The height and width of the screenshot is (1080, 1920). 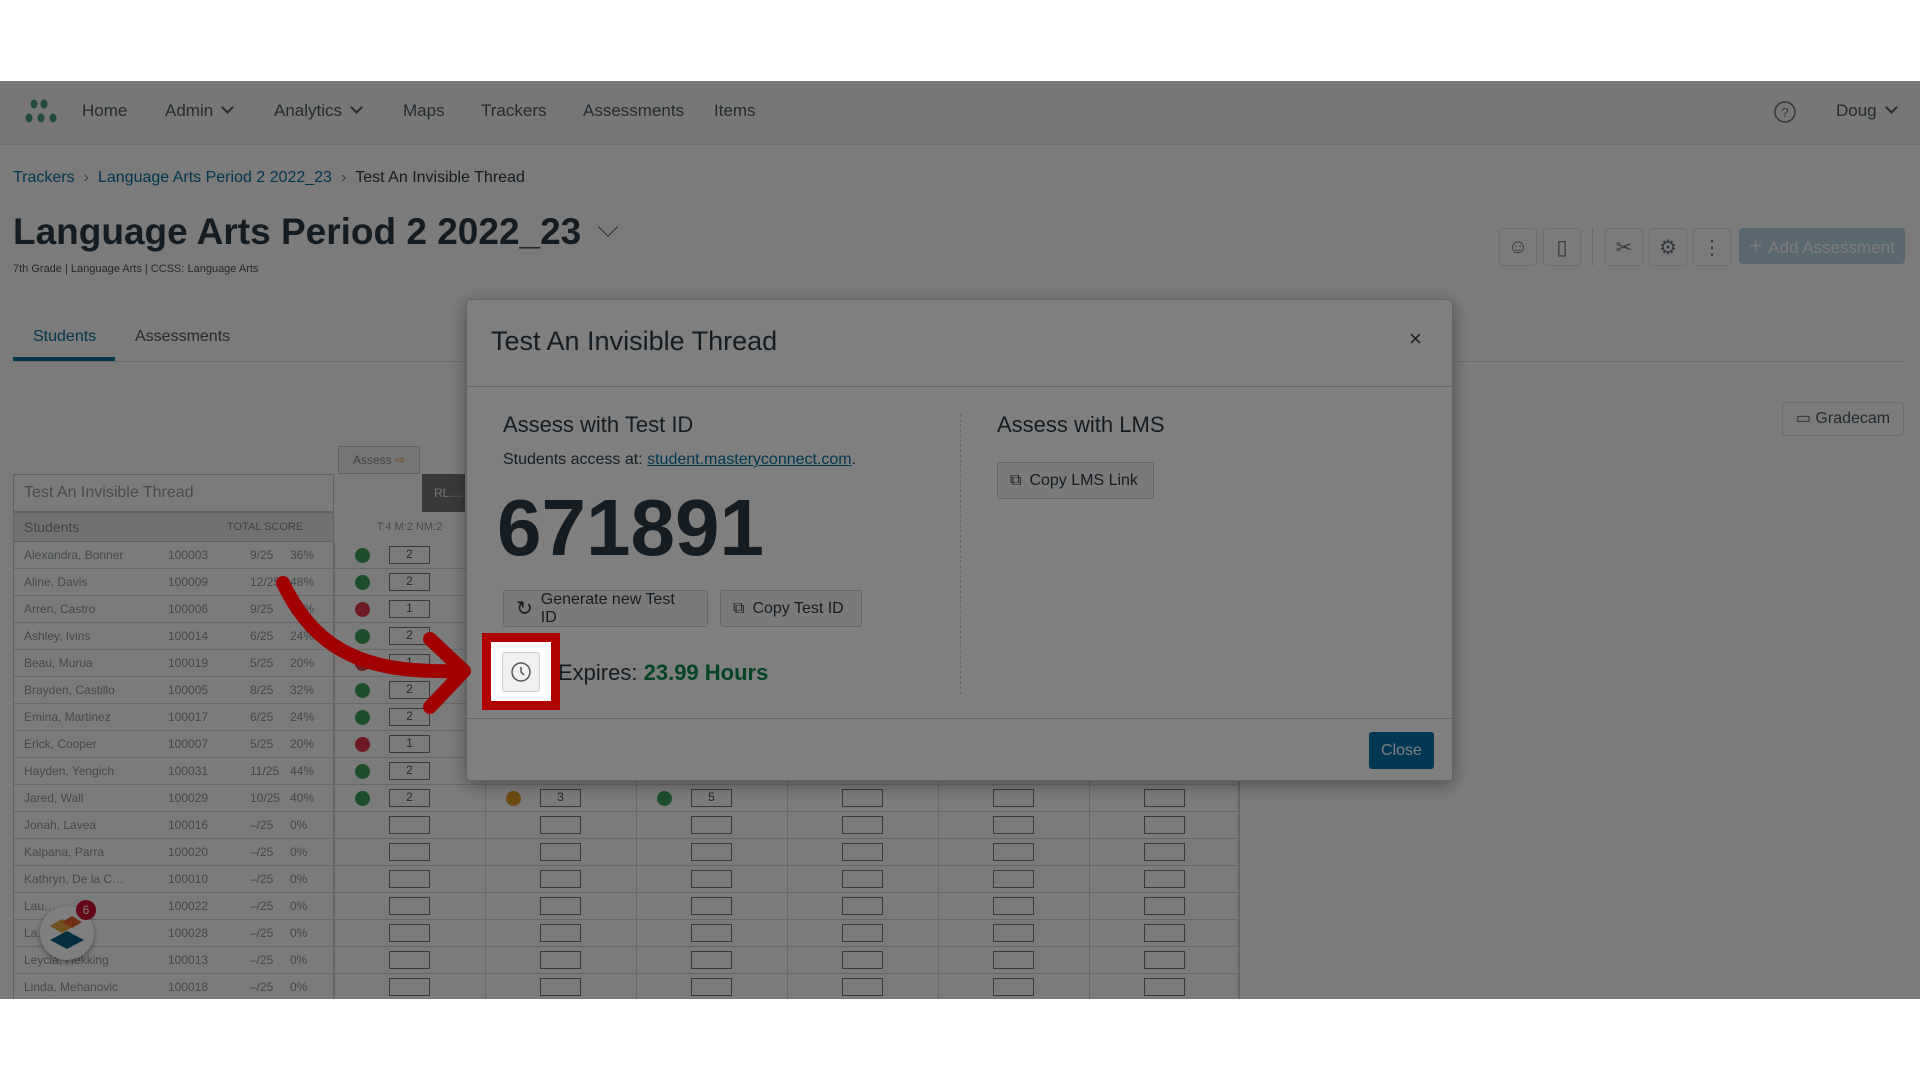 I want to click on annotation-arrow-icon, so click(x=373, y=645).